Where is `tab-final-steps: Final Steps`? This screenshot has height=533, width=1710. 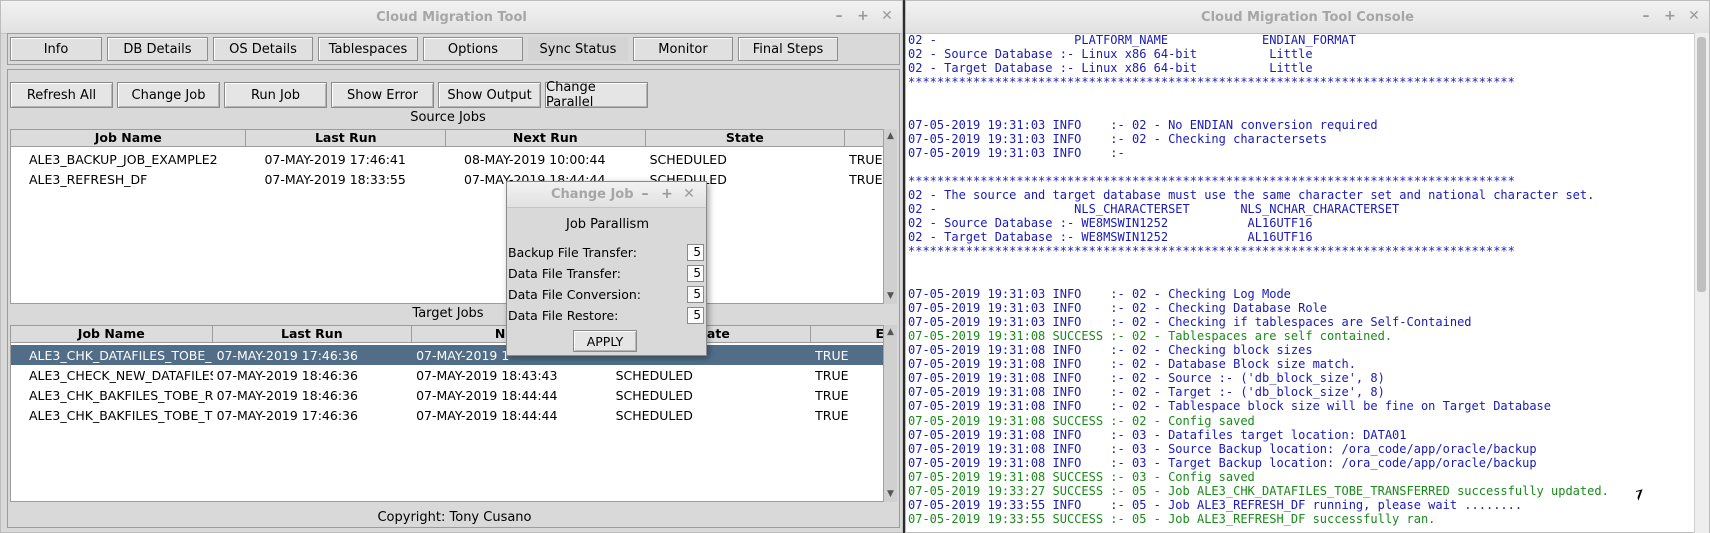
tab-final-steps: Final Steps is located at coordinates (788, 49).